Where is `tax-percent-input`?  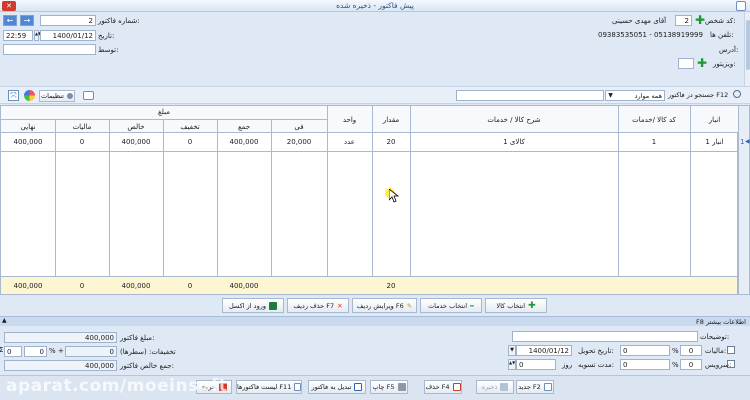
tax-percent-input is located at coordinates (691, 350).